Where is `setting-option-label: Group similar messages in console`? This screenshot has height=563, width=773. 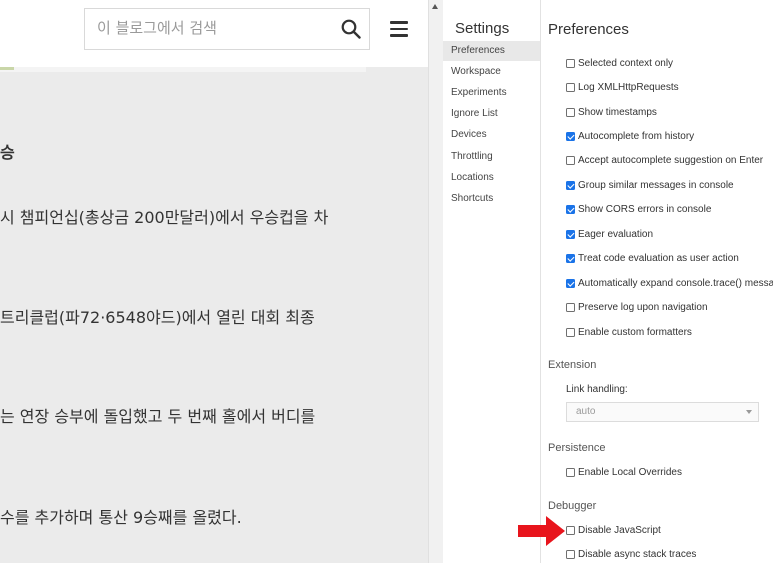 setting-option-label: Group similar messages in console is located at coordinates (656, 185).